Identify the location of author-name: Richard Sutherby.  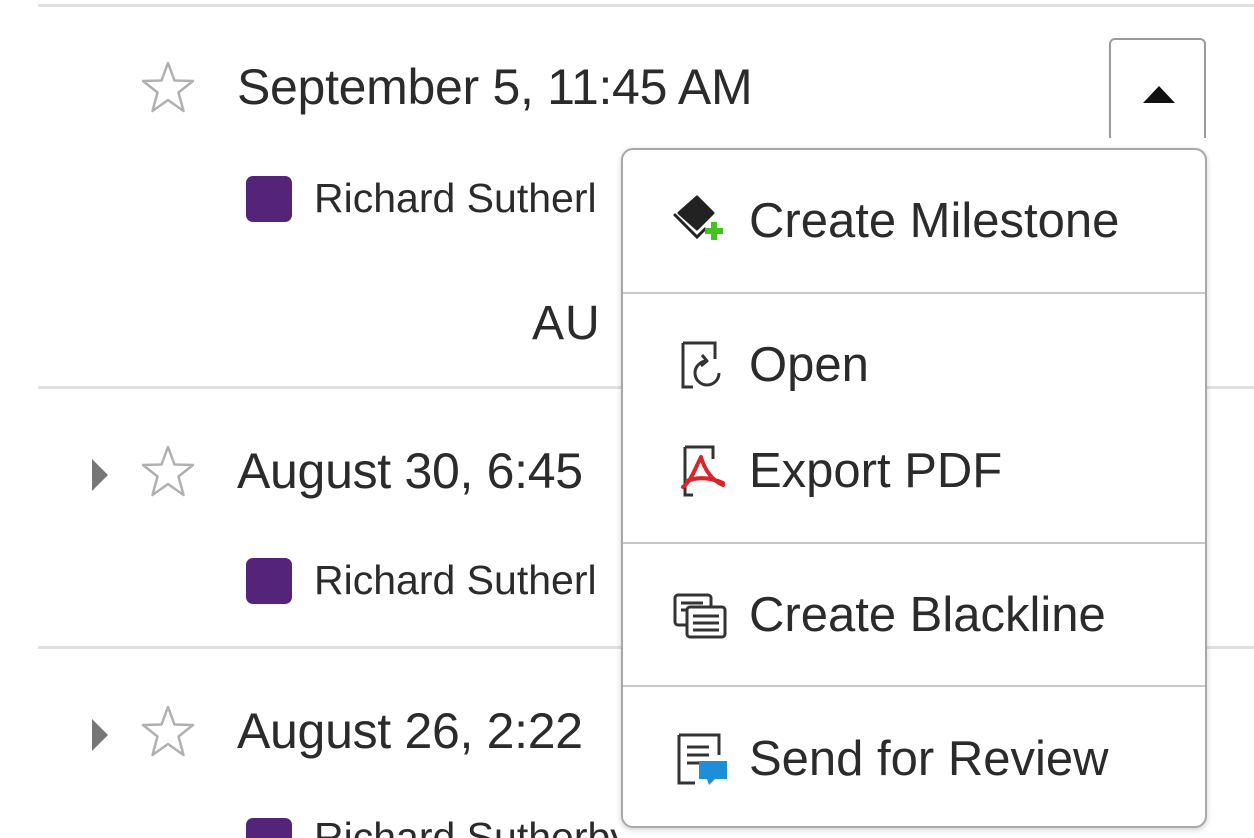
(467, 828).